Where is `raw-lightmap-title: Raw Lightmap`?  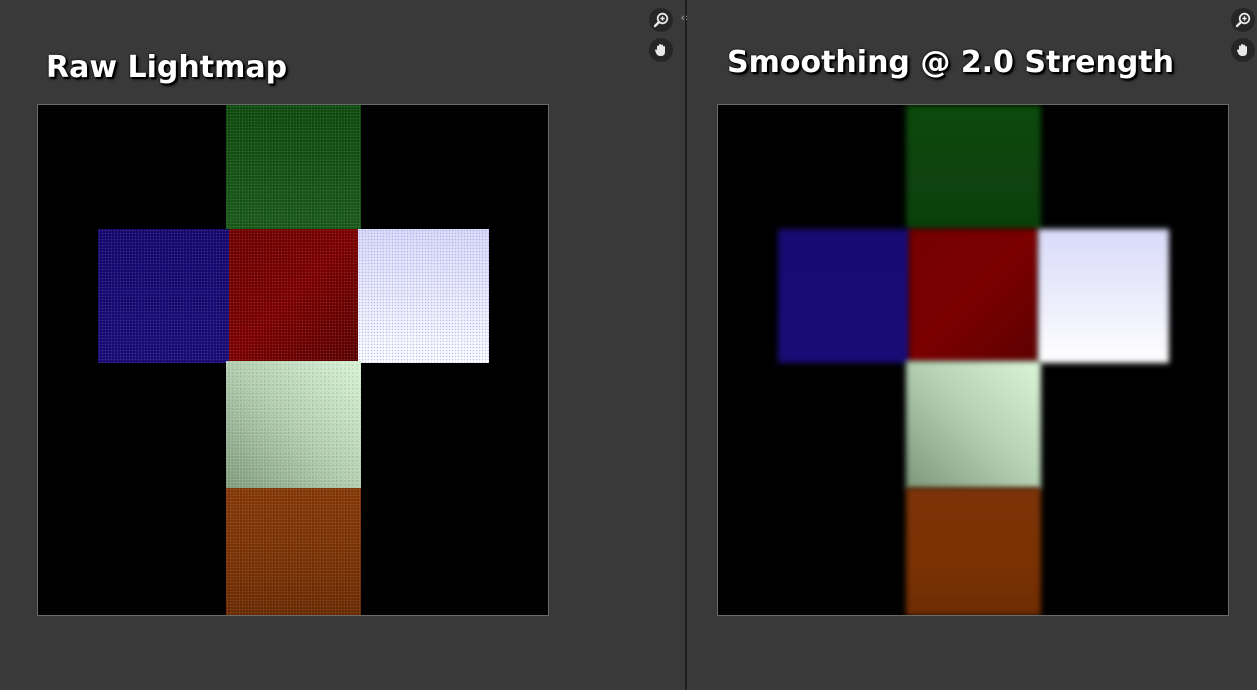 raw-lightmap-title: Raw Lightmap is located at coordinates (167, 67).